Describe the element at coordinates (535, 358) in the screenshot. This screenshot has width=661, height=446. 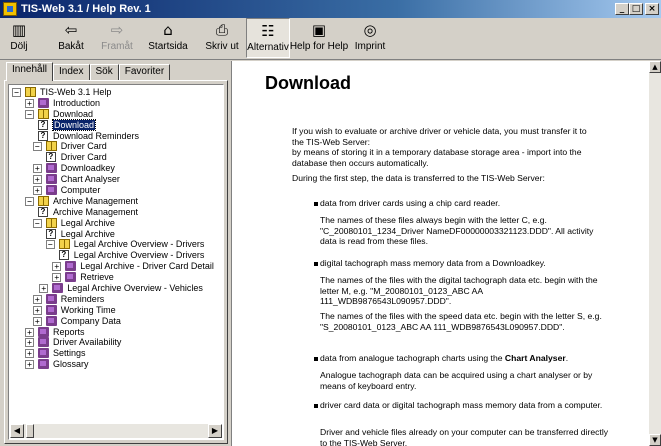
I see `chart-analyser-link: Chart Analyser` at that location.